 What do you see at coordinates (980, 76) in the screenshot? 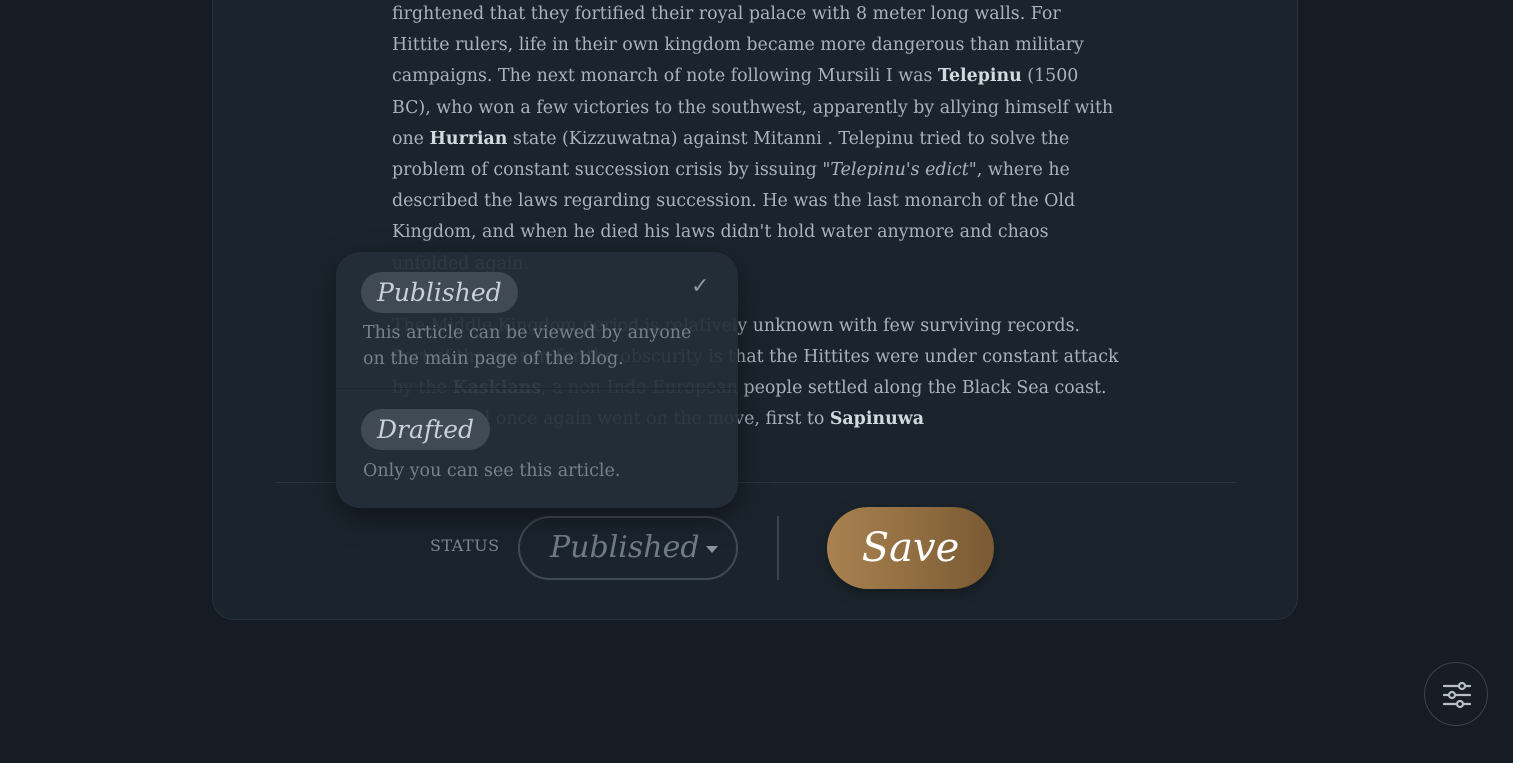
I see `emphasis-term: Telepinu` at bounding box center [980, 76].